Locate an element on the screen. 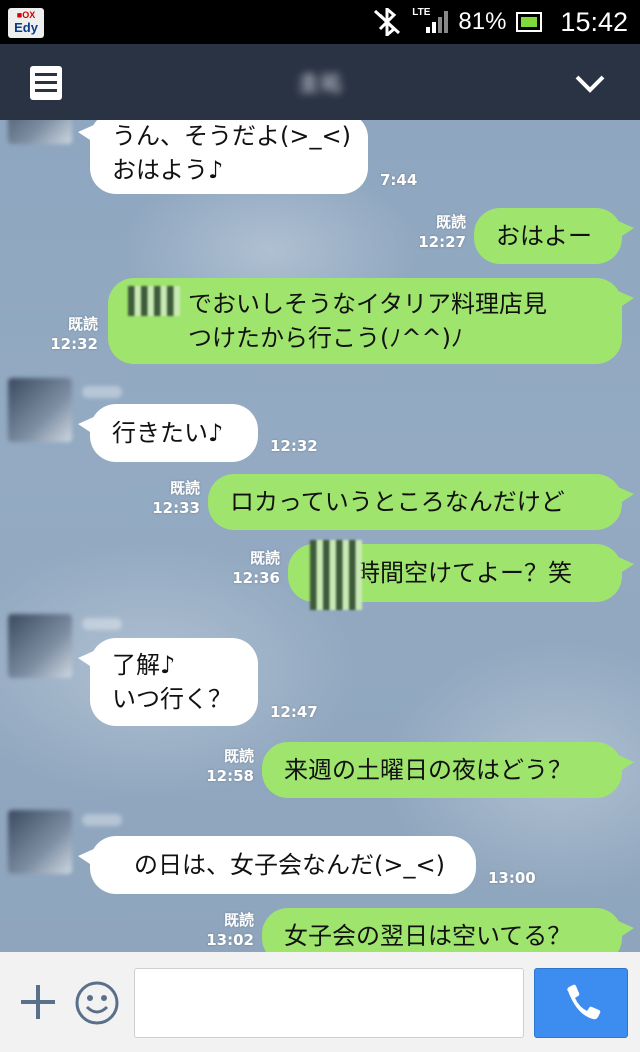 The width and height of the screenshot is (640, 1052). message-text: おはよー is located at coordinates (544, 236).